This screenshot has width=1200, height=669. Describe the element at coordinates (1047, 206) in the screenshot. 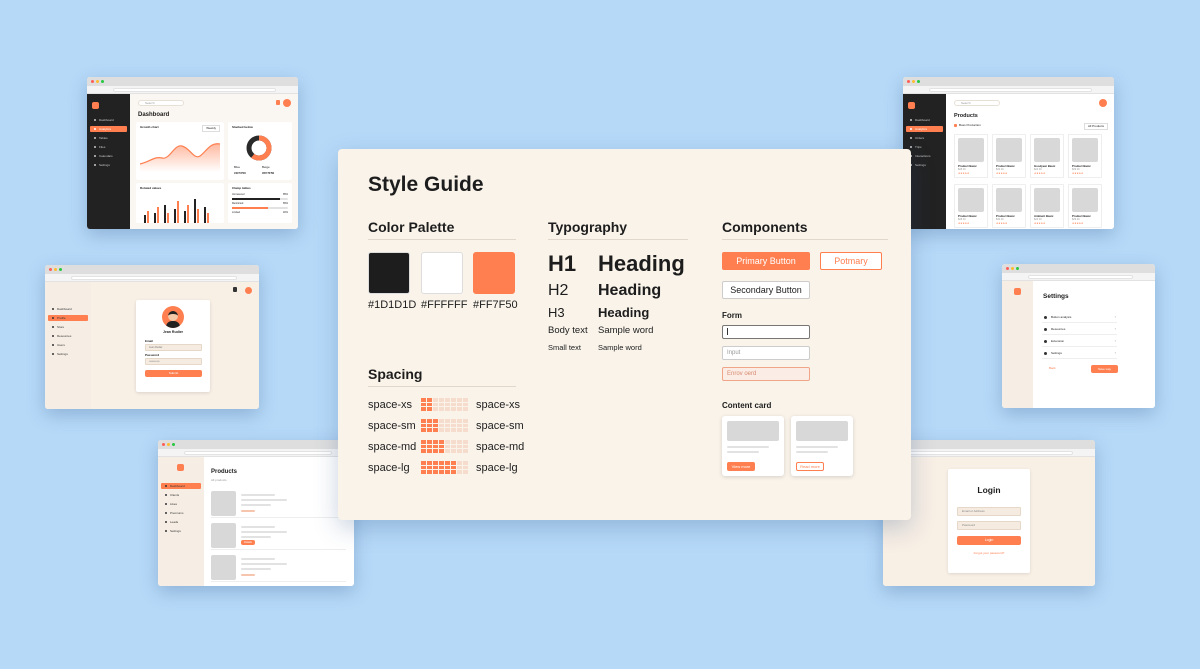

I see `product-card: Ambient Basic $24.00 ★★★★★` at that location.